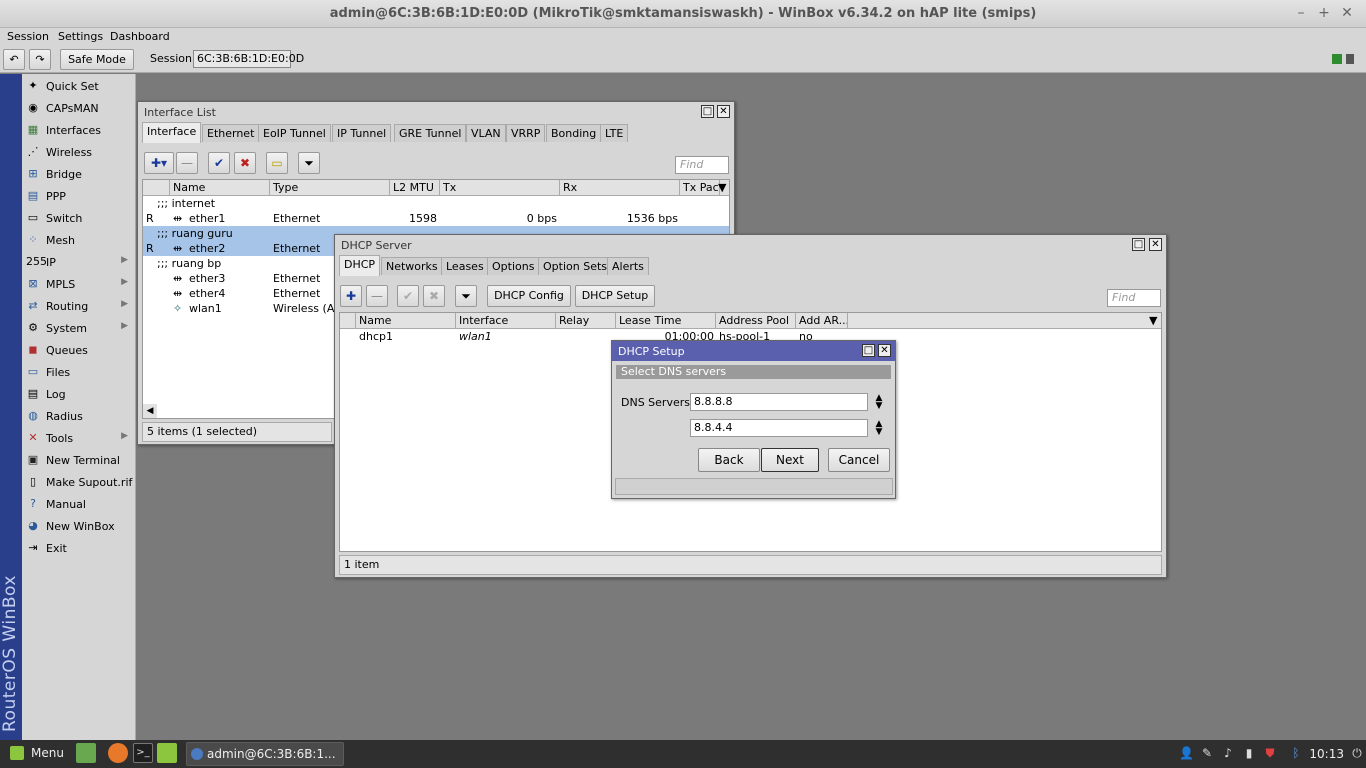 The image size is (1366, 768). I want to click on find-input: Find, so click(702, 165).